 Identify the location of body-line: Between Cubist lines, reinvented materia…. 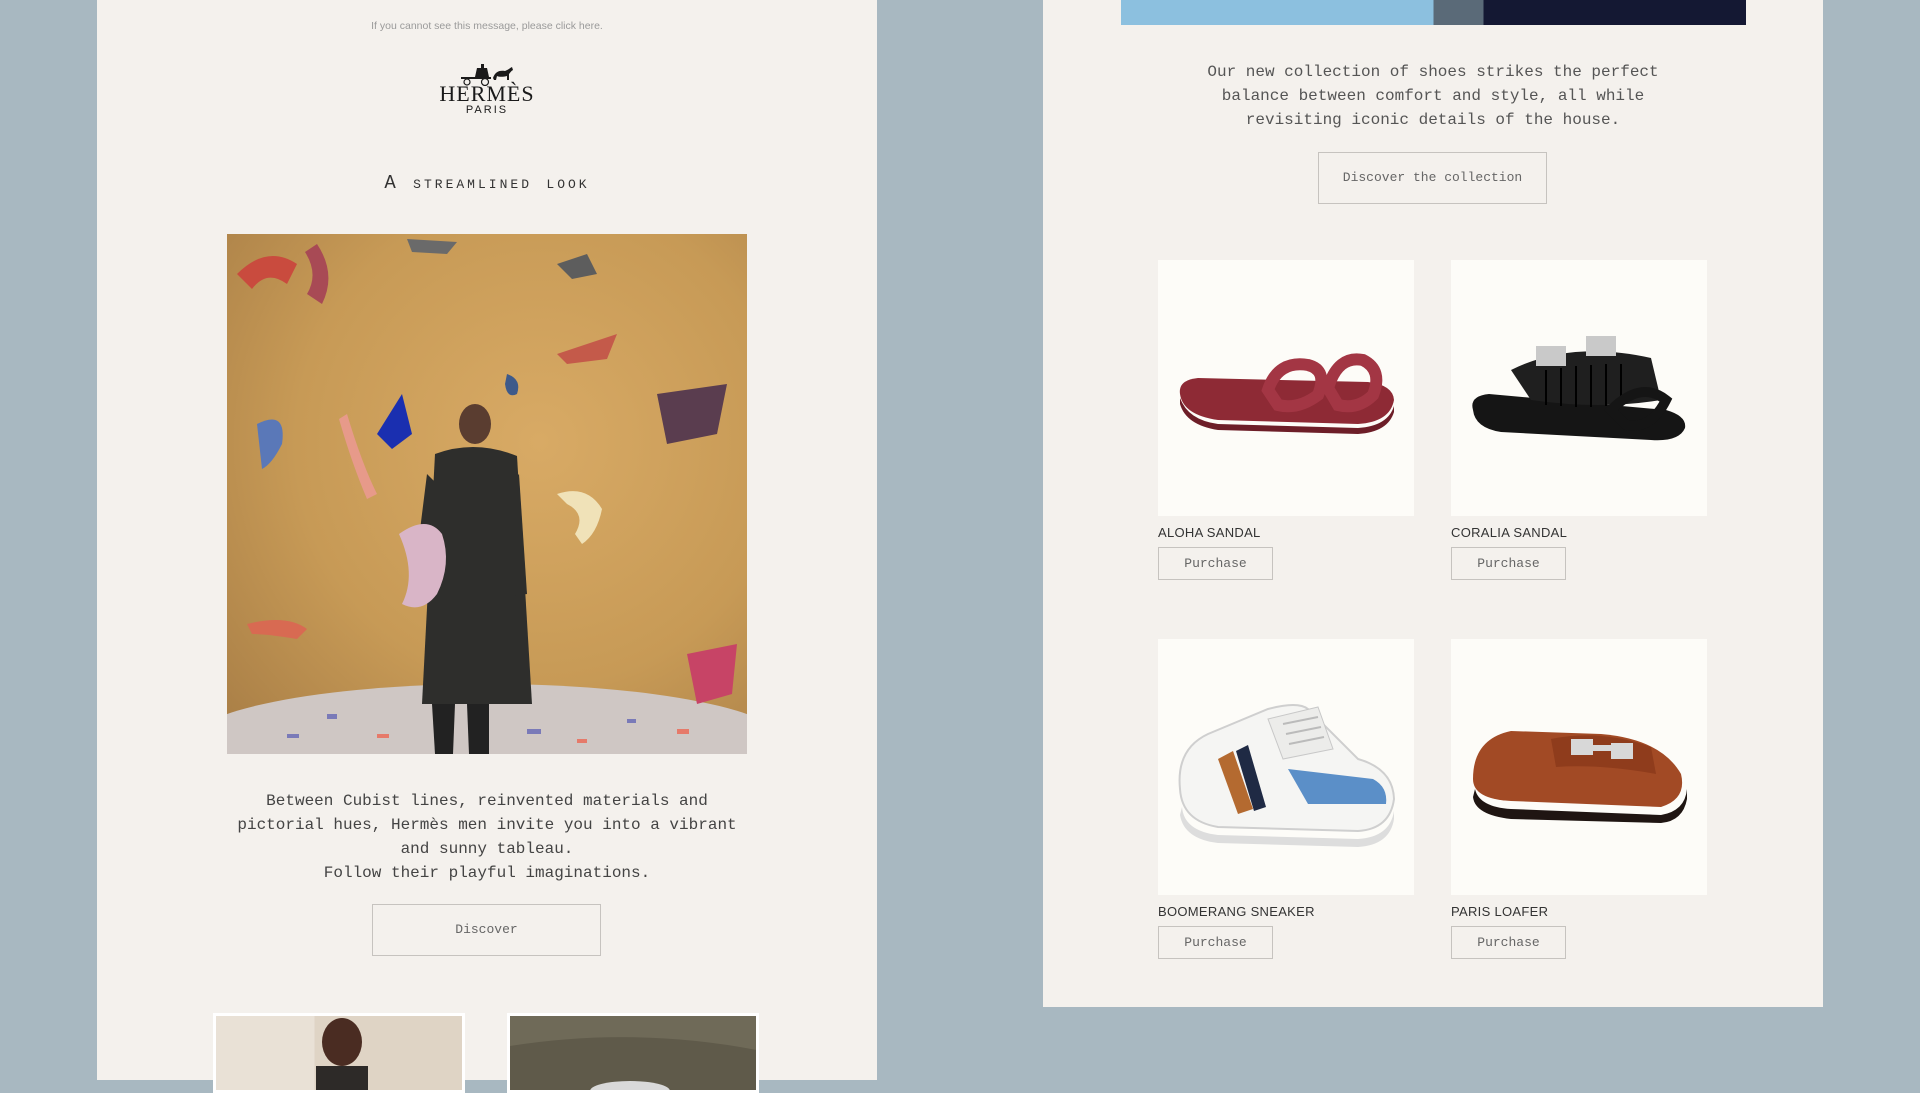
(487, 801).